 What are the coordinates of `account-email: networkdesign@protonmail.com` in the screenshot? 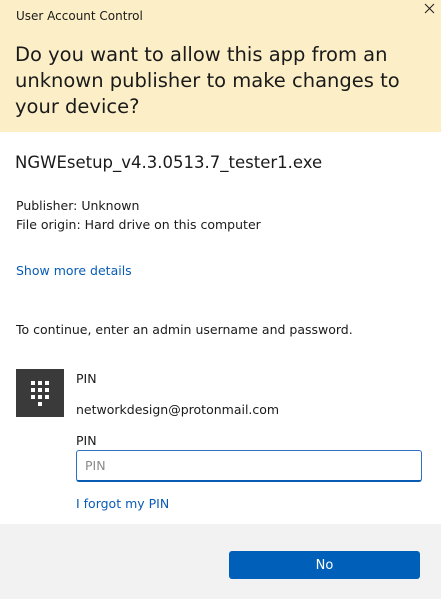 It's located at (178, 409).